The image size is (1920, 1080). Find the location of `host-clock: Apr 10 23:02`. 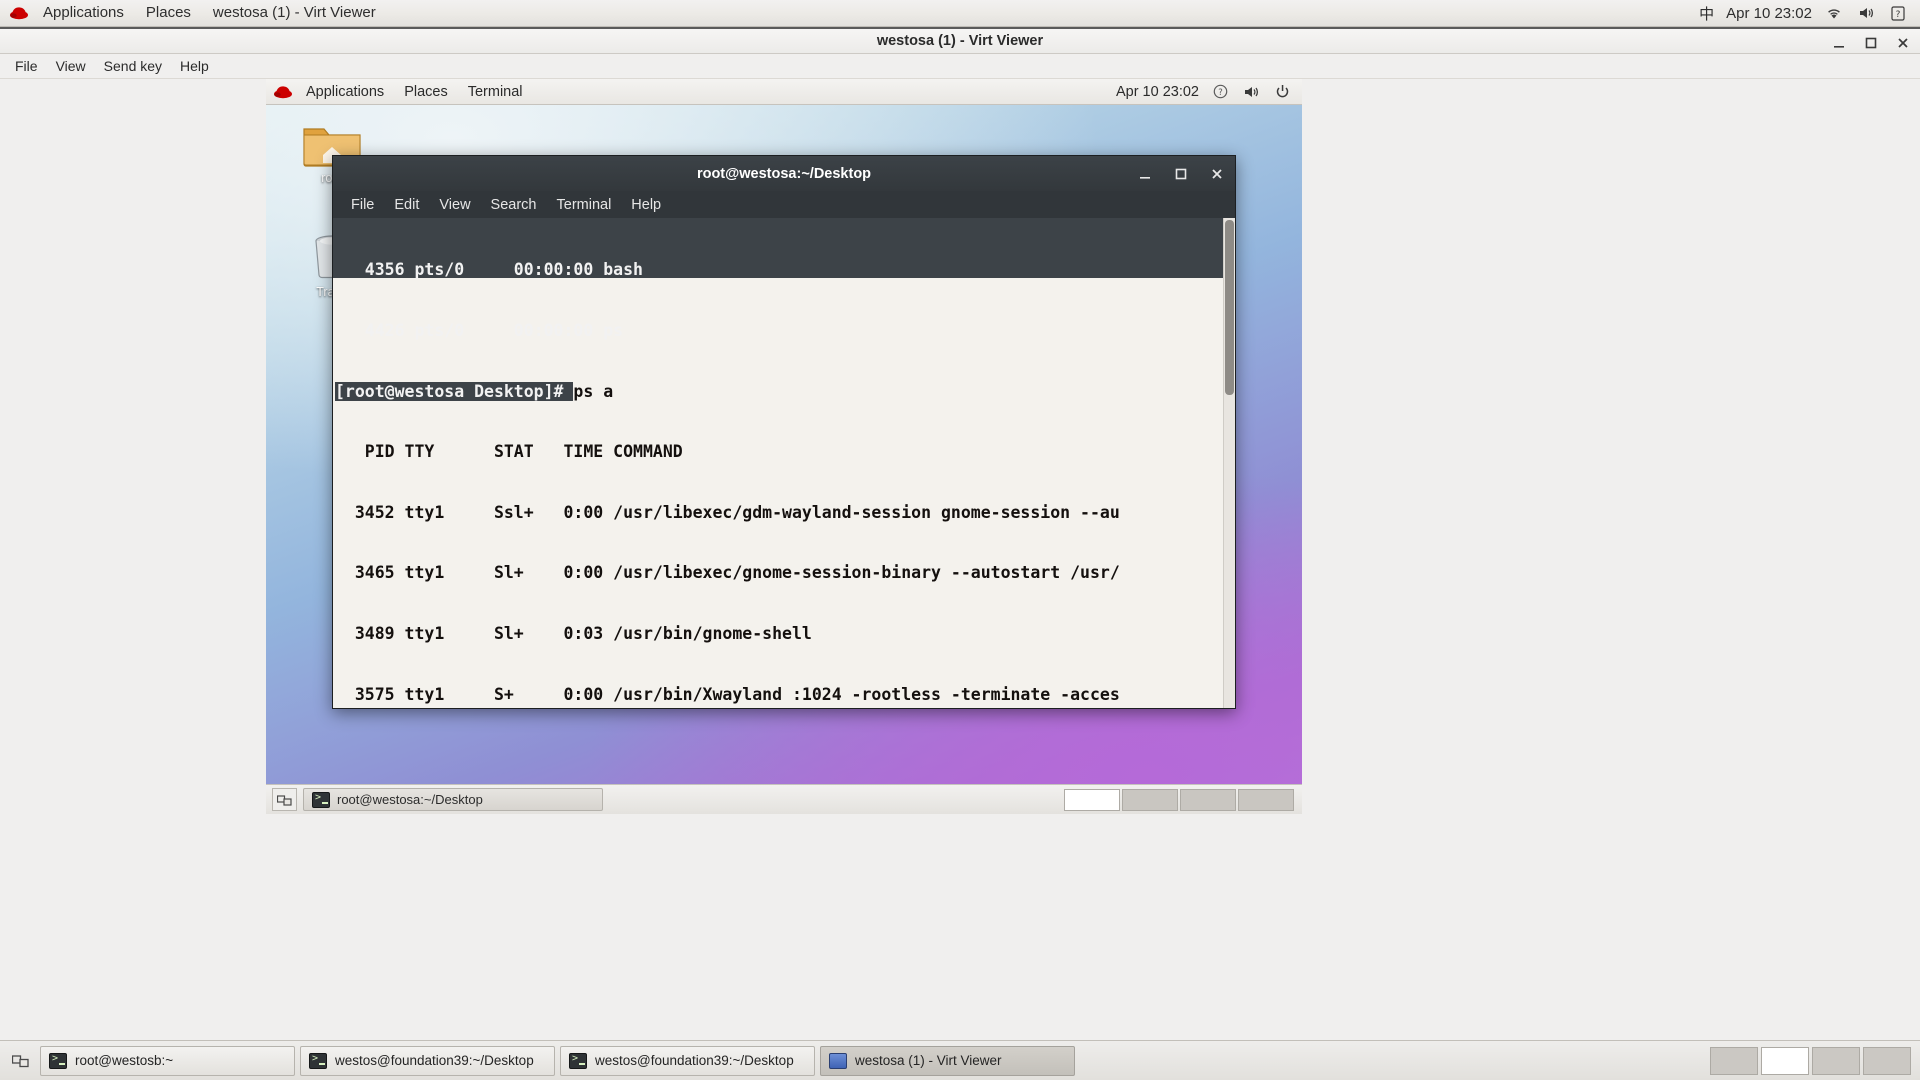

host-clock: Apr 10 23:02 is located at coordinates (1769, 13).